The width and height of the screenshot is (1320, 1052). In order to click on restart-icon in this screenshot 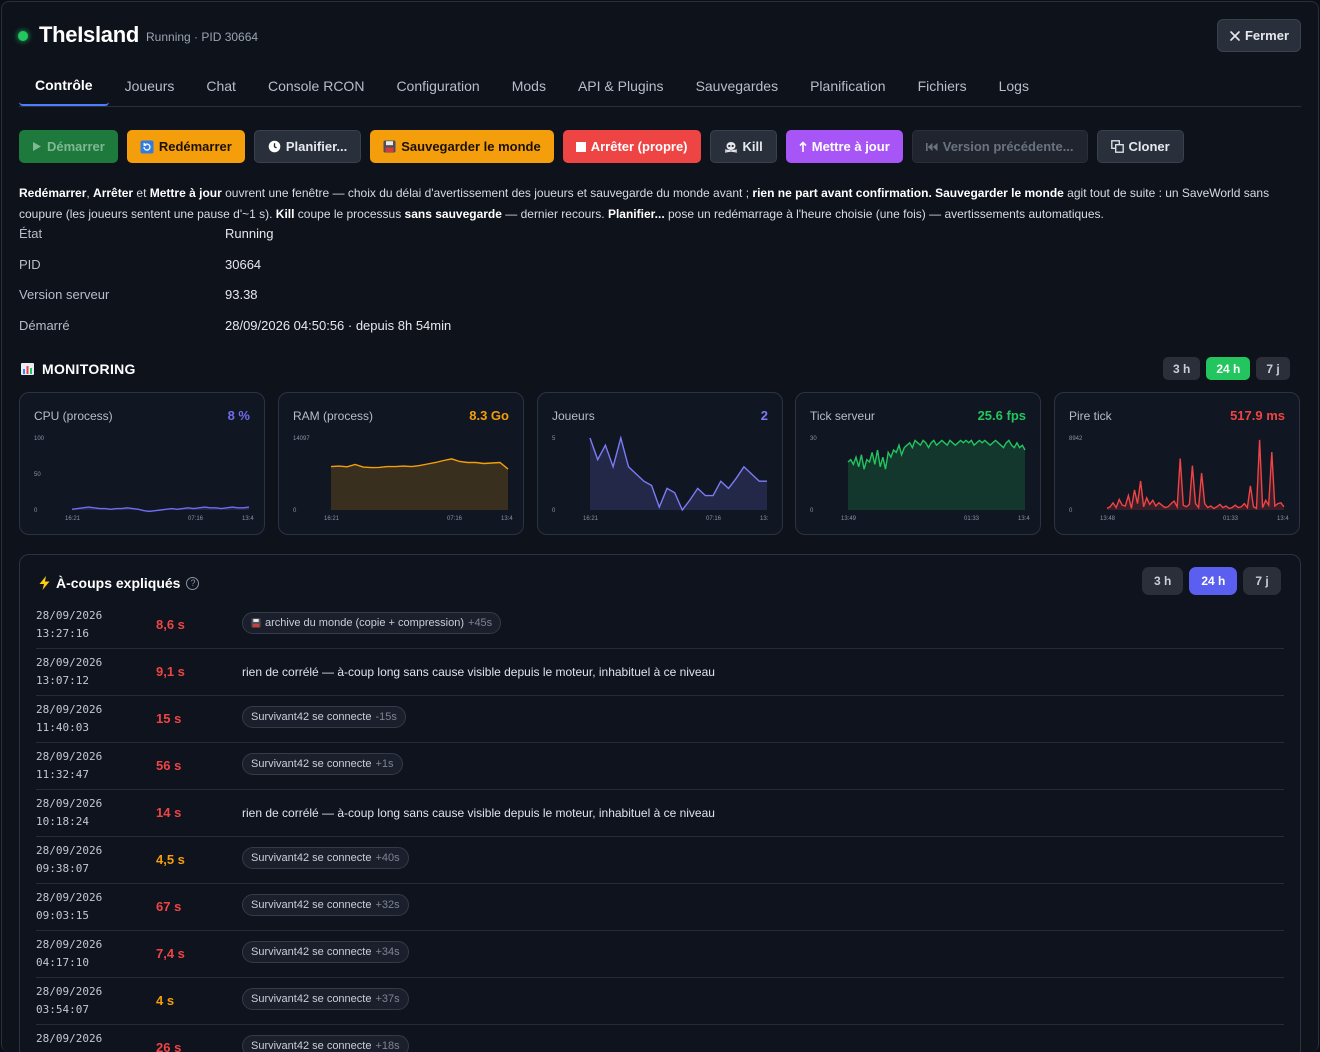, I will do `click(147, 147)`.